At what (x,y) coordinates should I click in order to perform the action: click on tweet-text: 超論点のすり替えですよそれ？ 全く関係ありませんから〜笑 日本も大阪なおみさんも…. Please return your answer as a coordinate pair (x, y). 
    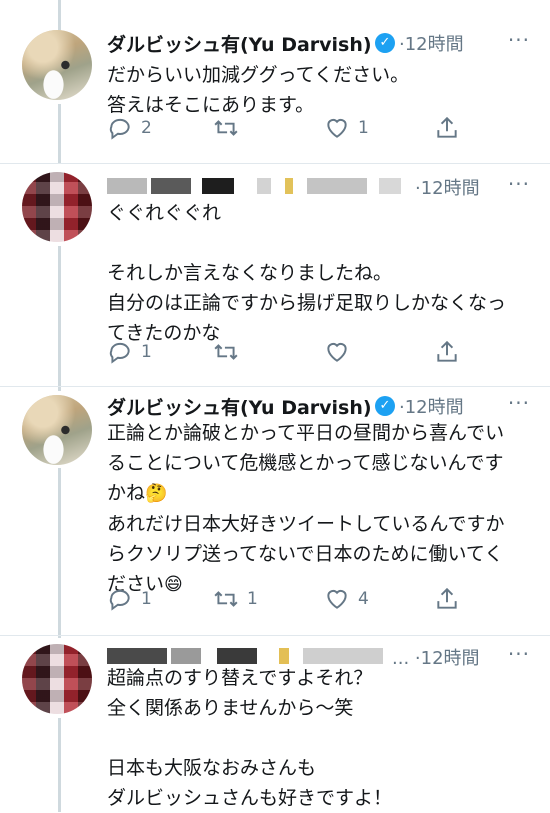
    Looking at the image, I should click on (250, 738).